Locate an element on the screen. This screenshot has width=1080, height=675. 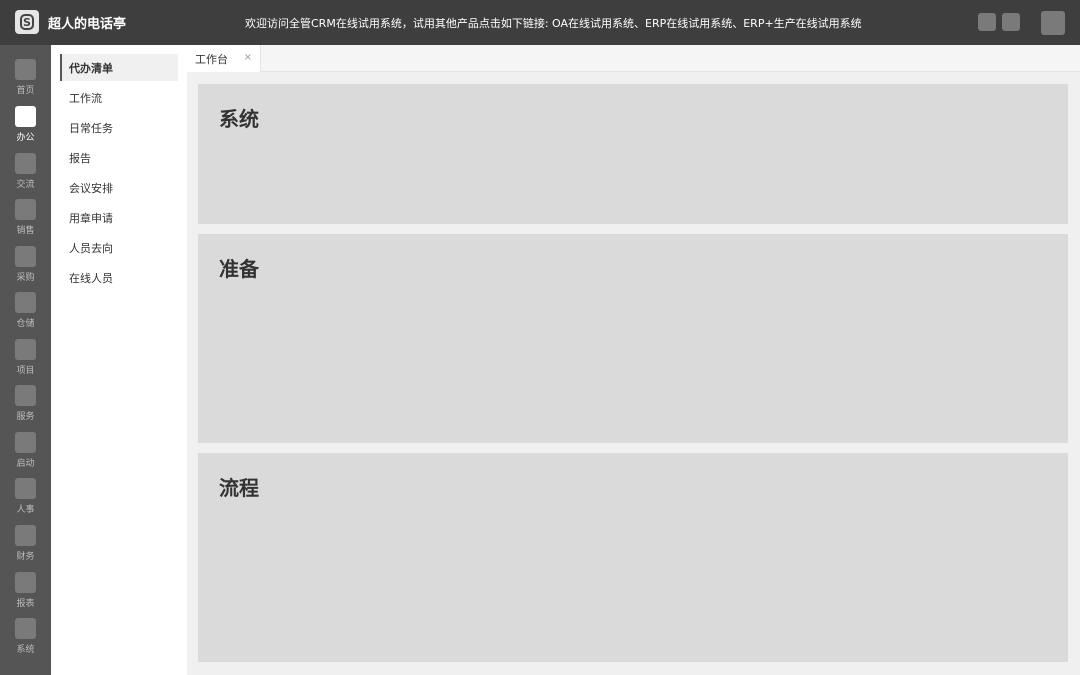
finance-icon is located at coordinates (25, 535).